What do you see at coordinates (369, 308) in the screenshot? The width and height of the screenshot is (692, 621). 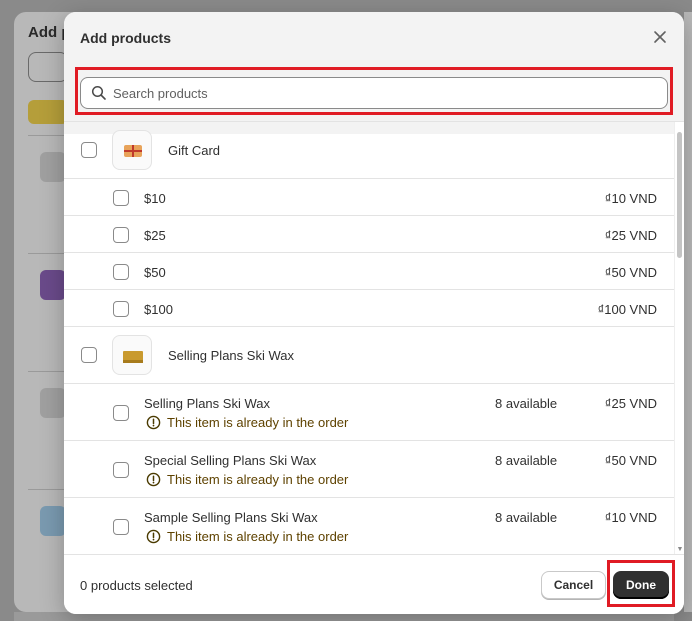 I see `variant-row: $100 ₫100 VND` at bounding box center [369, 308].